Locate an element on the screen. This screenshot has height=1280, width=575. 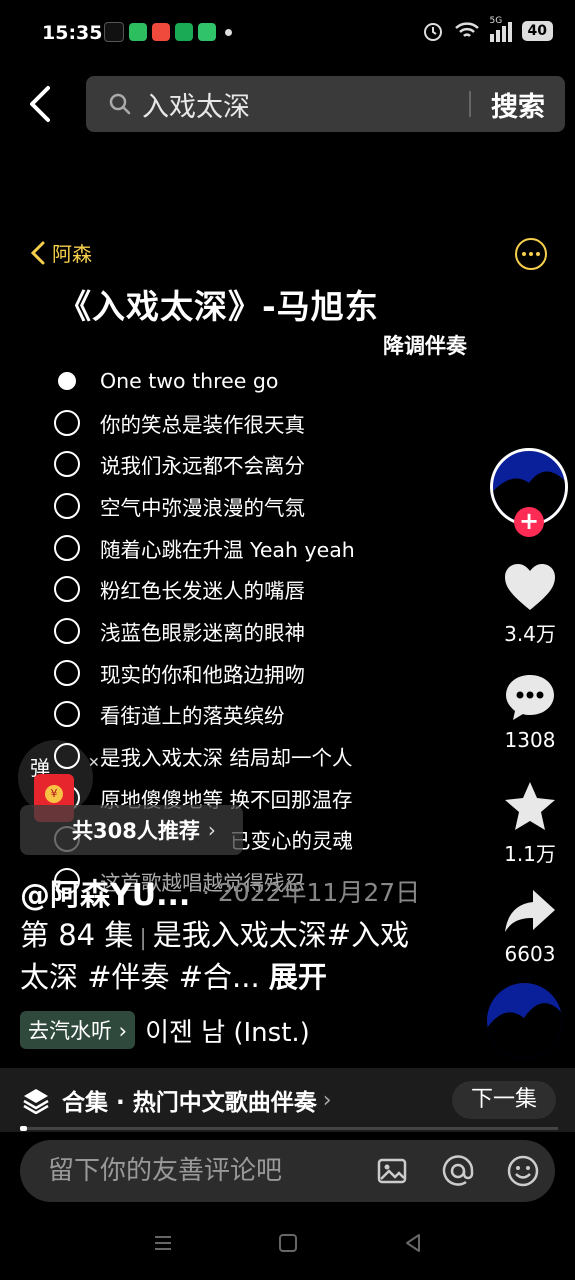
expand-button: 展开 is located at coordinates (298, 977).